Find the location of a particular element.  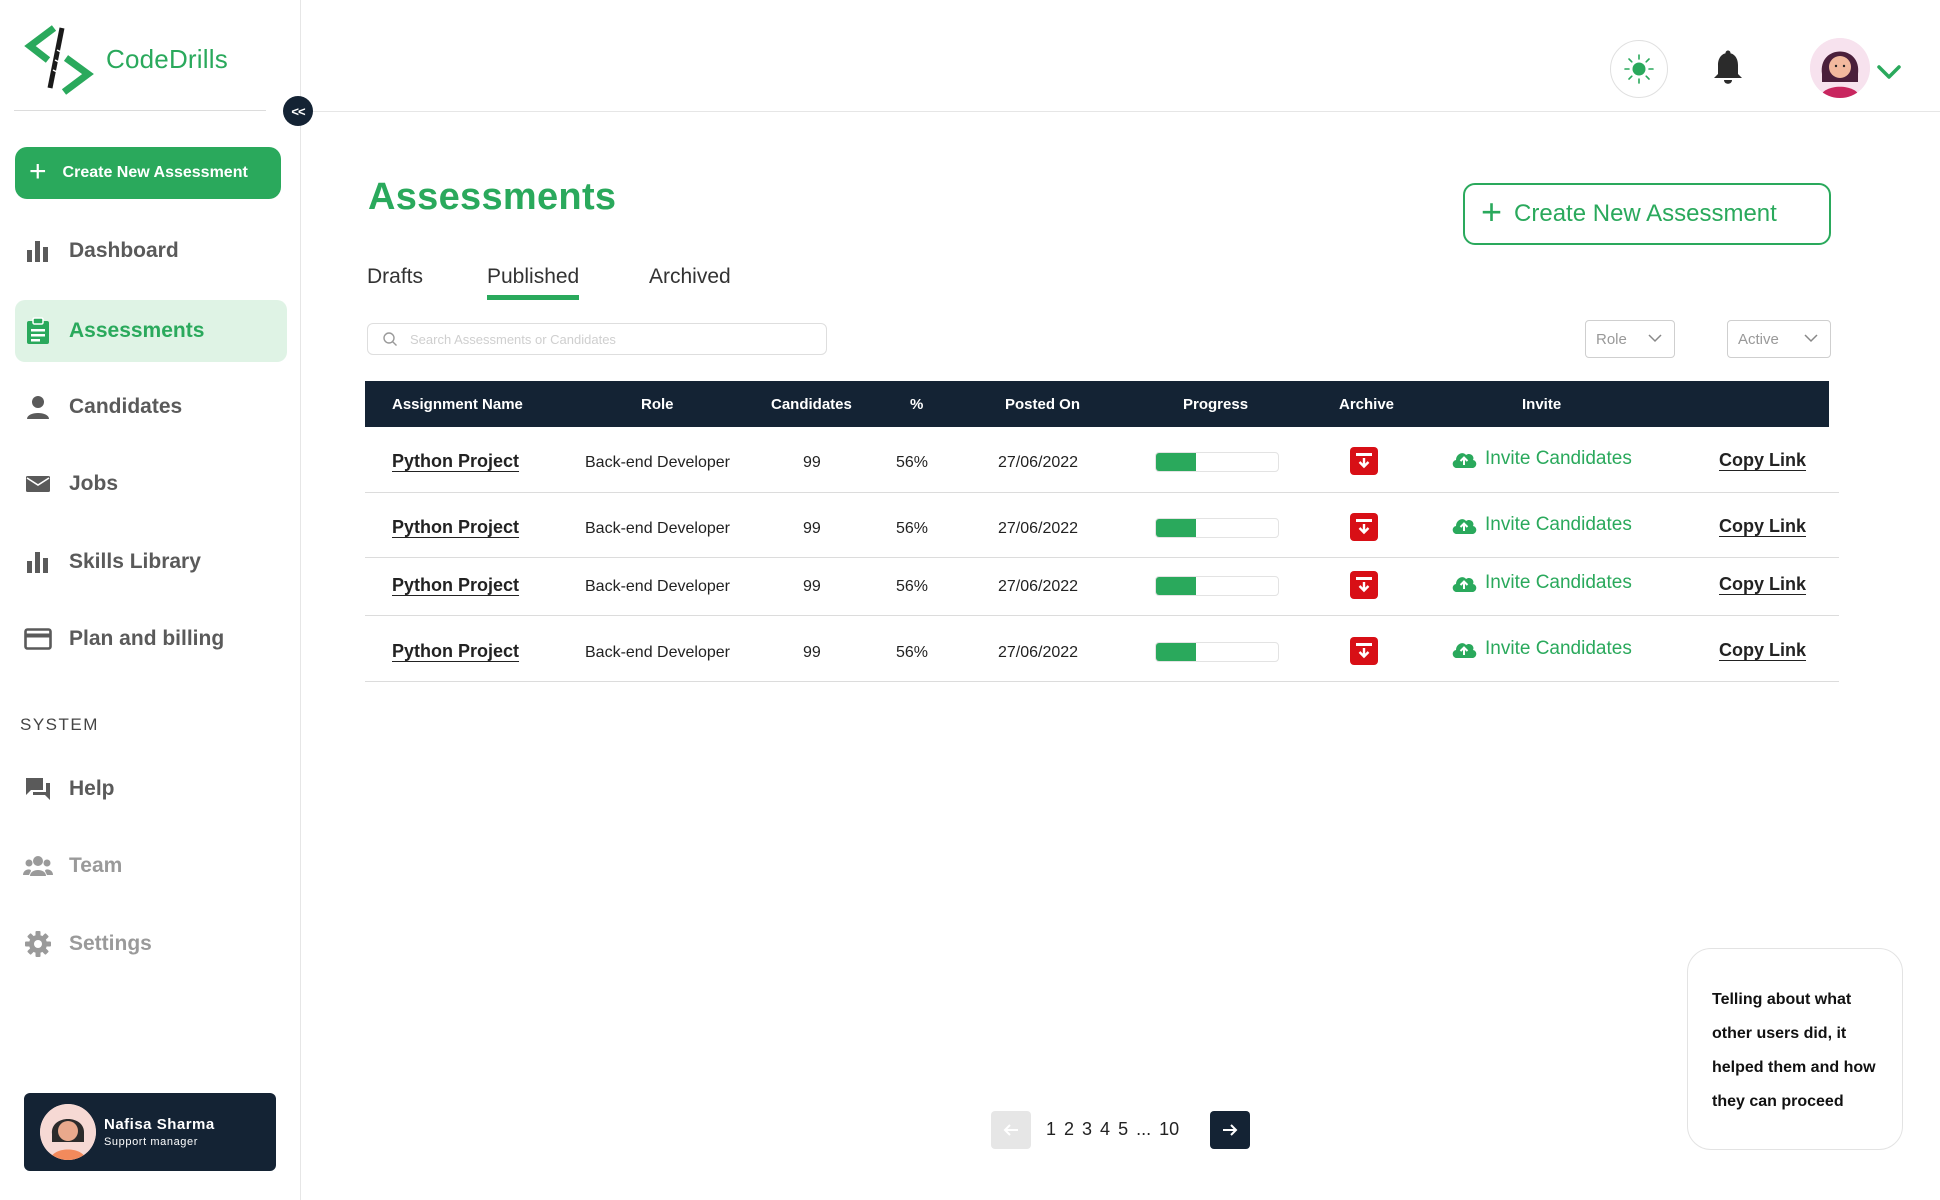

credit-card-icon is located at coordinates (38, 639).